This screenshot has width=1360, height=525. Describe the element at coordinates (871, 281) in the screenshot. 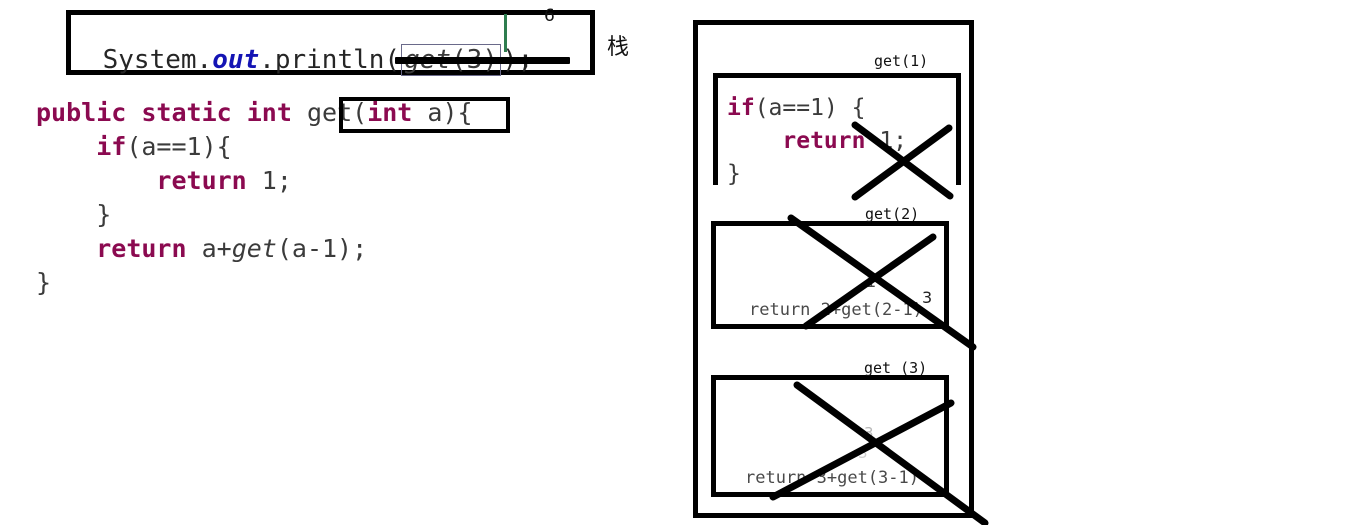

I see `stack-frame-get2-annotation-1: 1` at that location.